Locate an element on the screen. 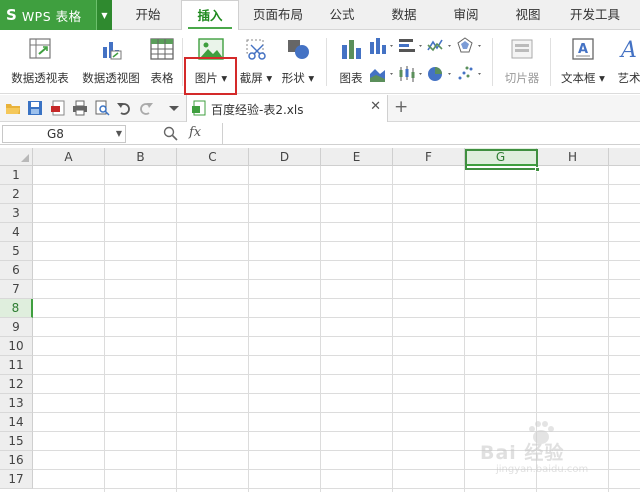 The height and width of the screenshot is (492, 640). slicer-label: 切片器 is located at coordinates (522, 78).